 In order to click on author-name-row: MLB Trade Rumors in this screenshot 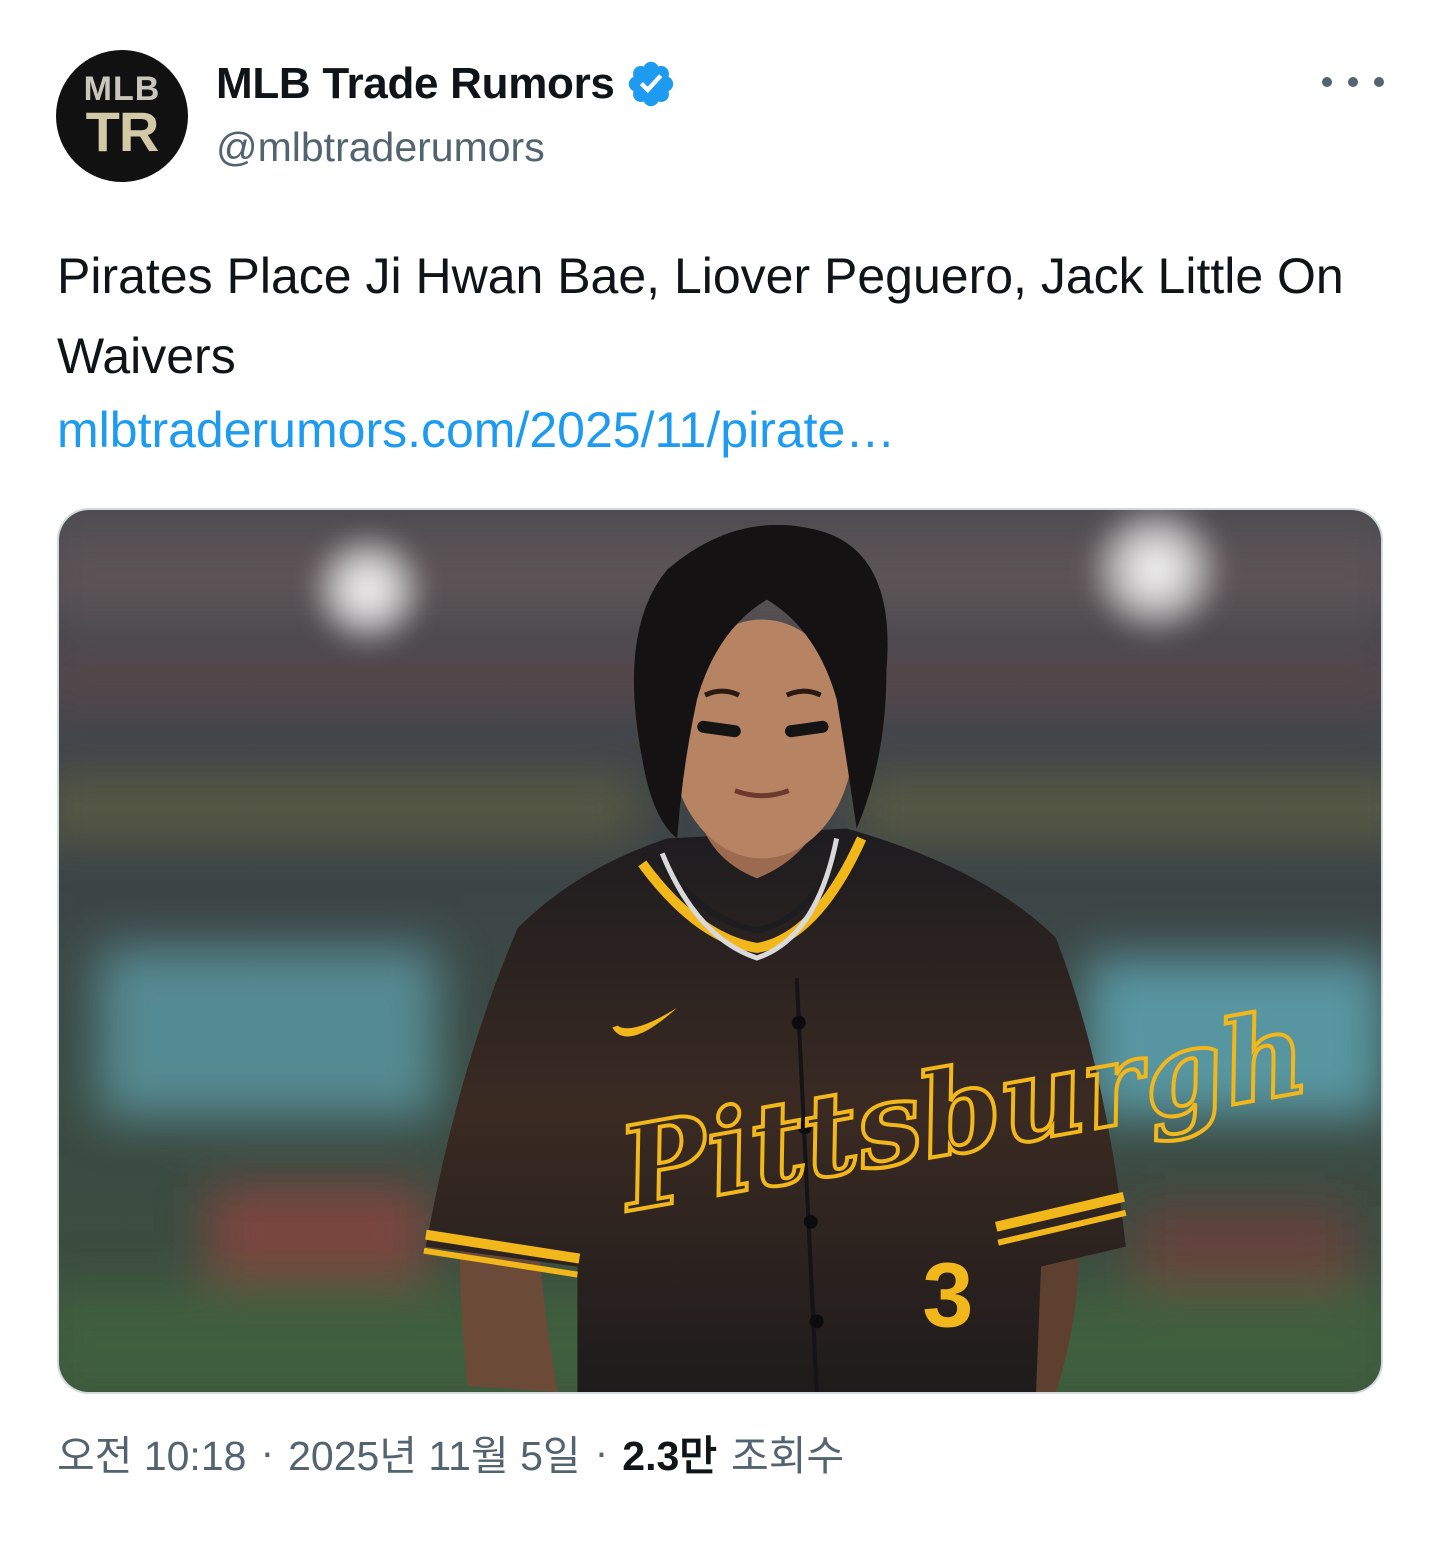, I will do `click(446, 84)`.